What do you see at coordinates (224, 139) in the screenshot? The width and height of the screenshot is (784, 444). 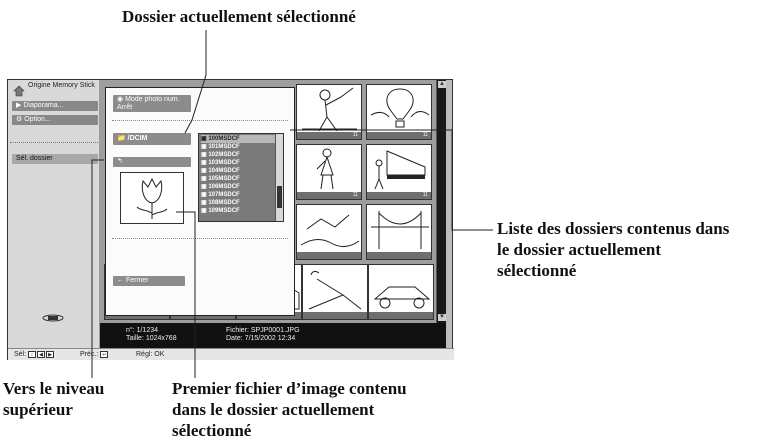 I see `folder-item-label: 100MSDCF` at bounding box center [224, 139].